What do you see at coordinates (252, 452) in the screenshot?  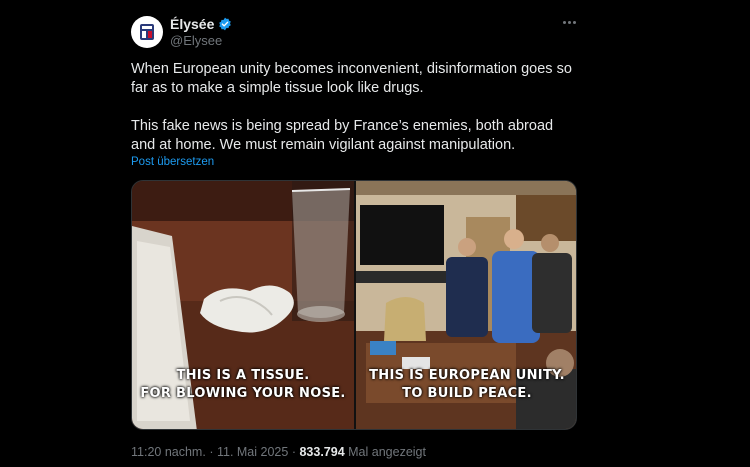 I see `tweet-date: 11. Mai 2025` at bounding box center [252, 452].